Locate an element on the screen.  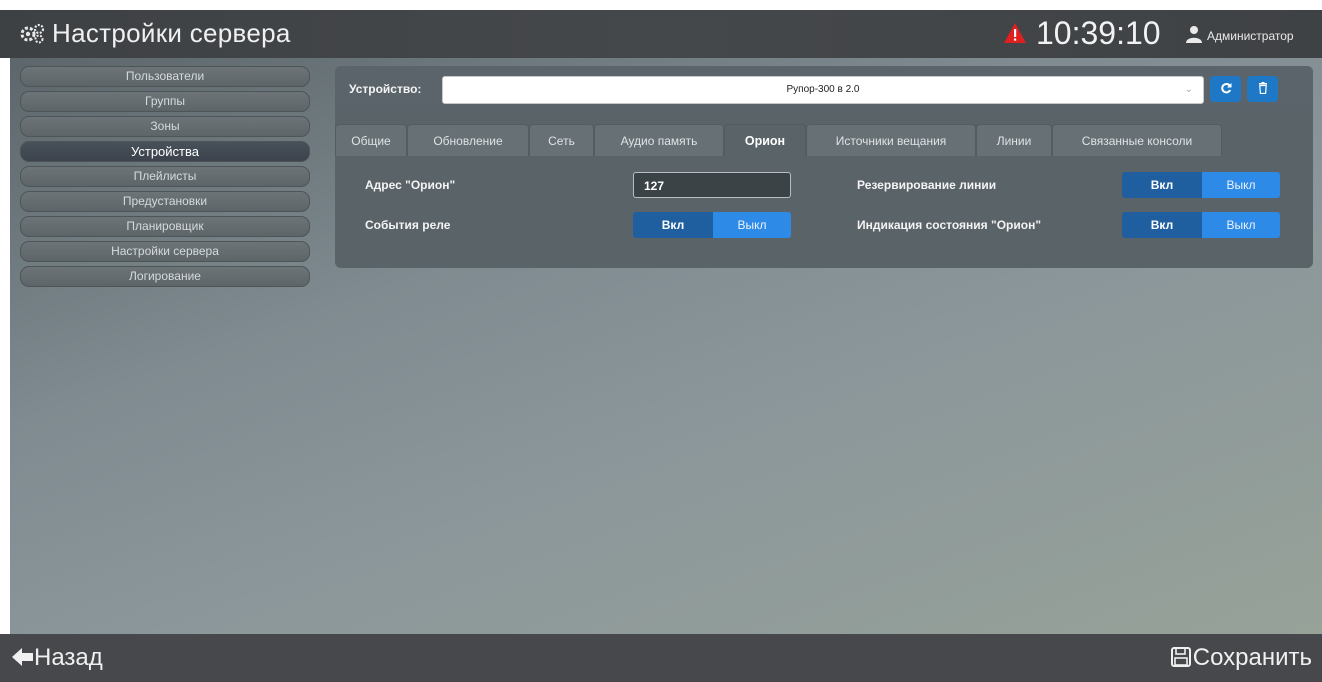
refresh-button is located at coordinates (1225, 89).